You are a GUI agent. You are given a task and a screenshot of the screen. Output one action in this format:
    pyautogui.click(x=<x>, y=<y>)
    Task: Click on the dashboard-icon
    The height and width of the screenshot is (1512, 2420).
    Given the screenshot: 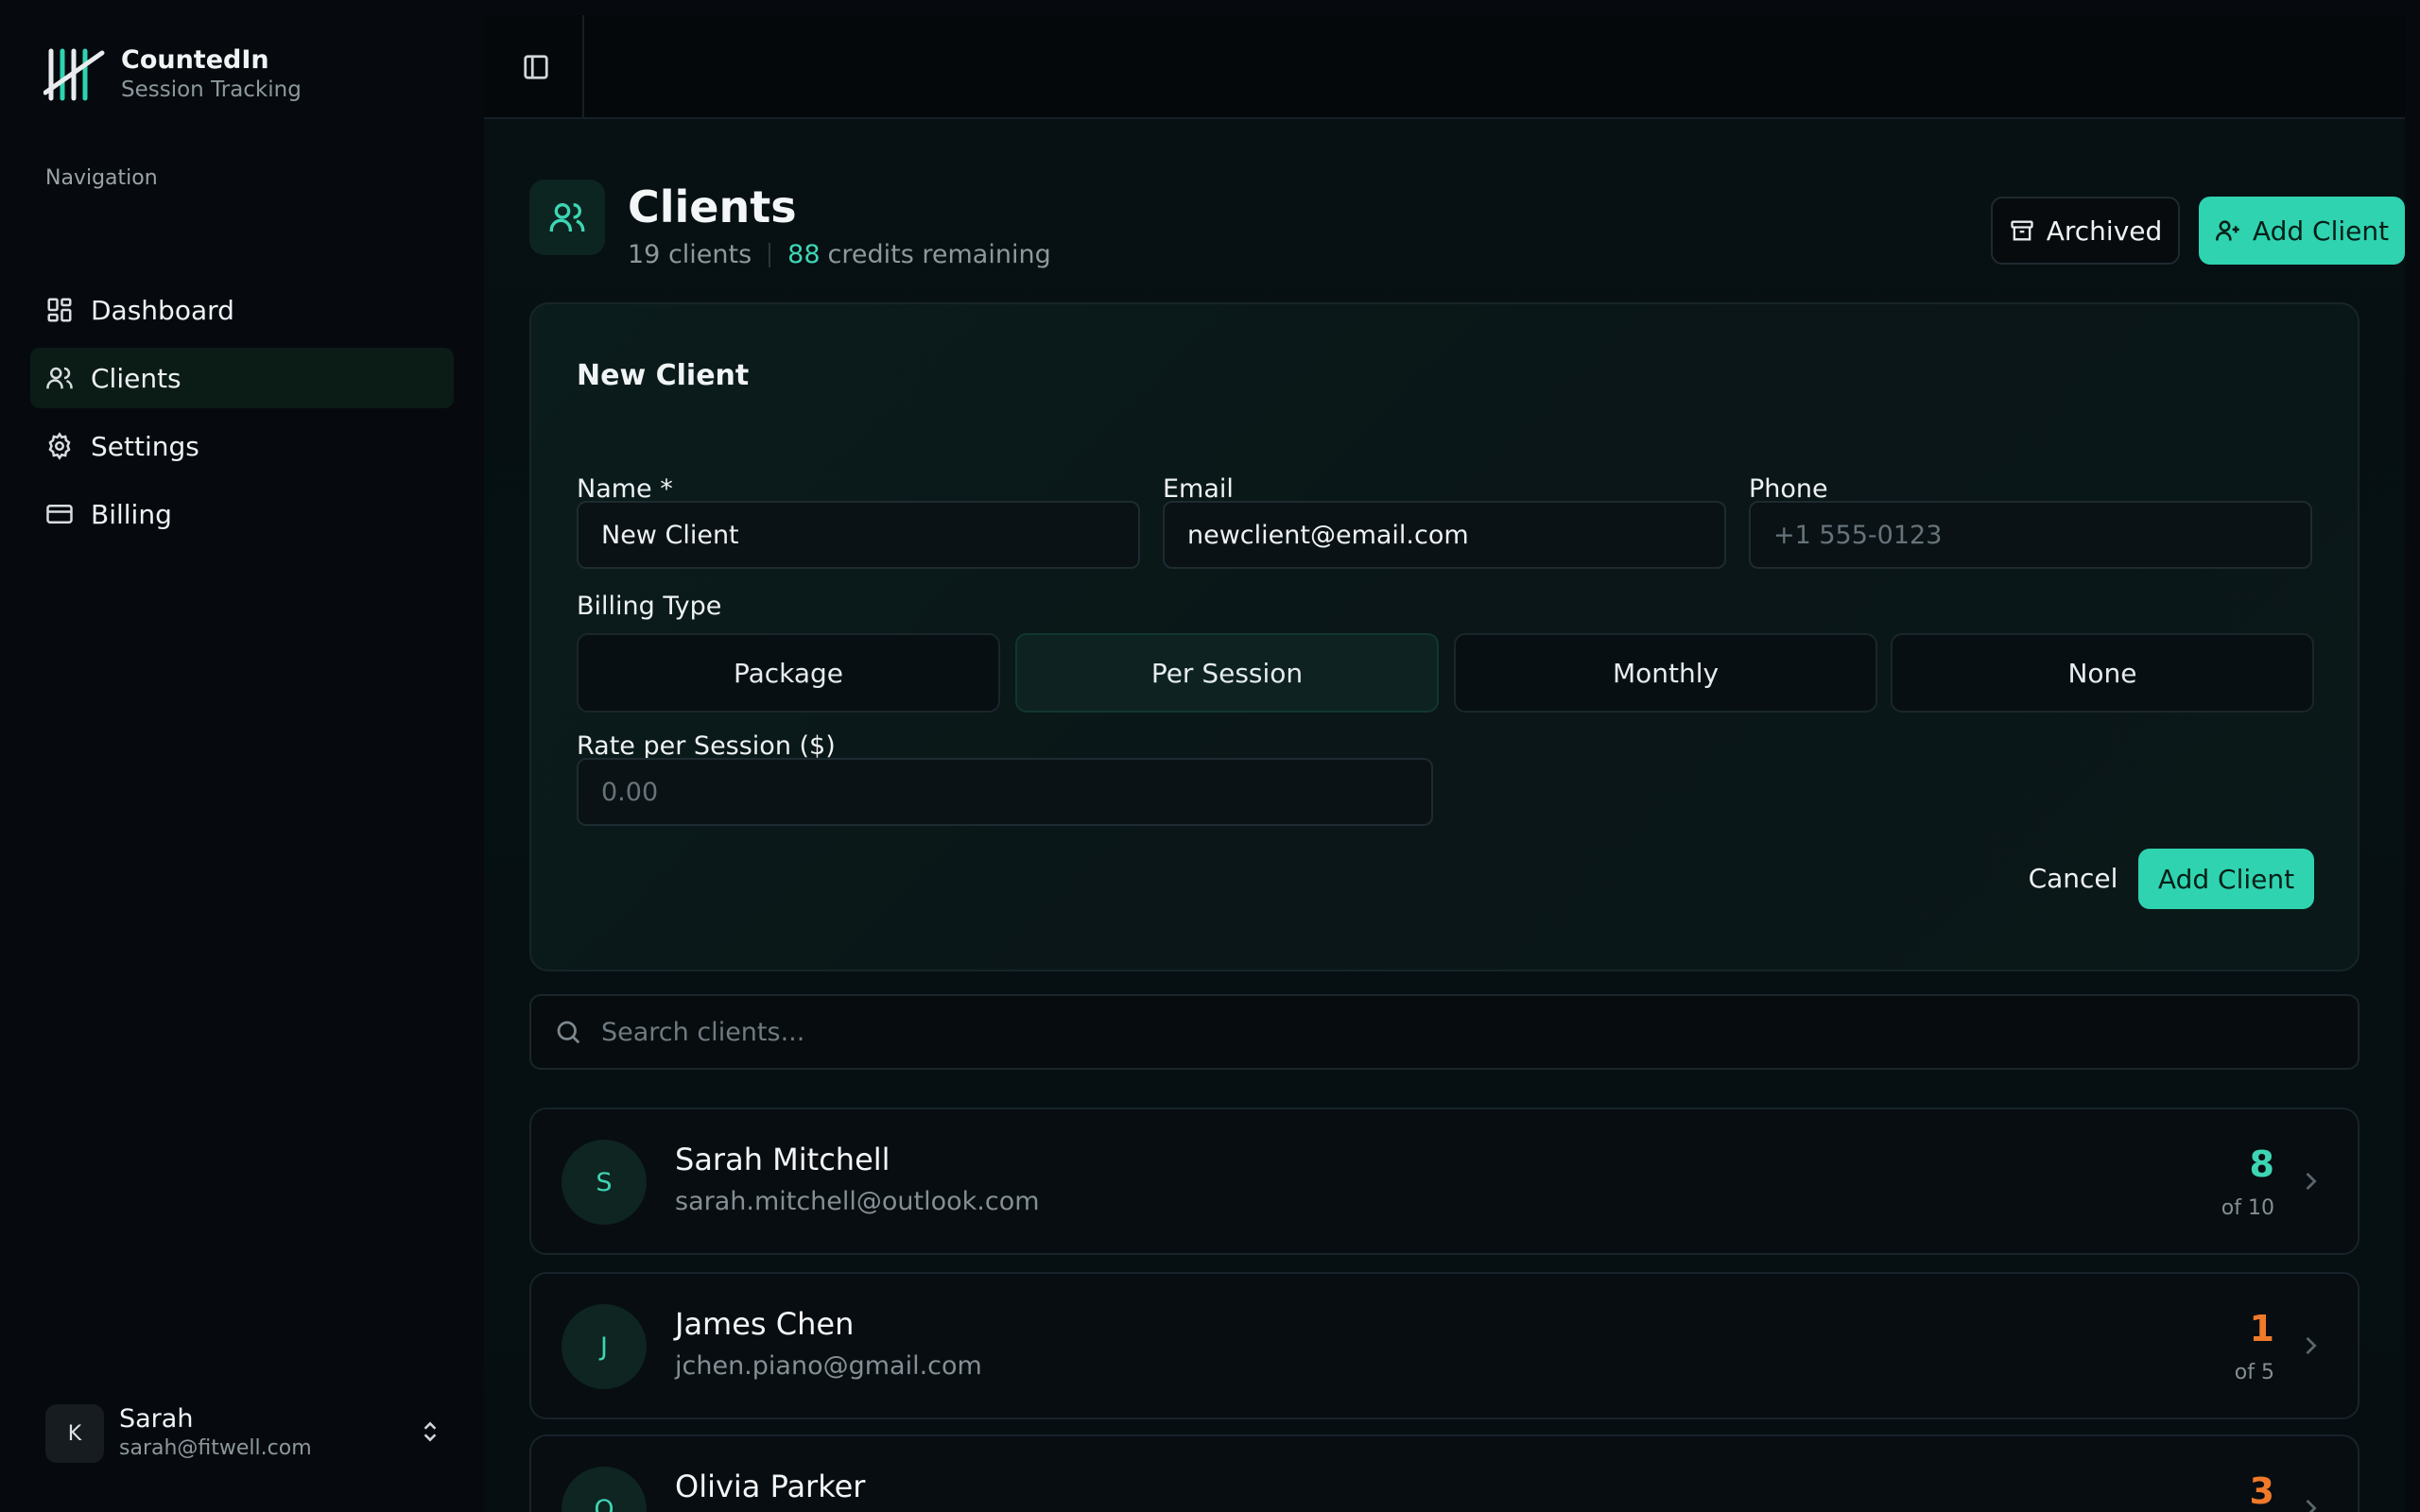 What is the action you would take?
    pyautogui.click(x=59, y=310)
    